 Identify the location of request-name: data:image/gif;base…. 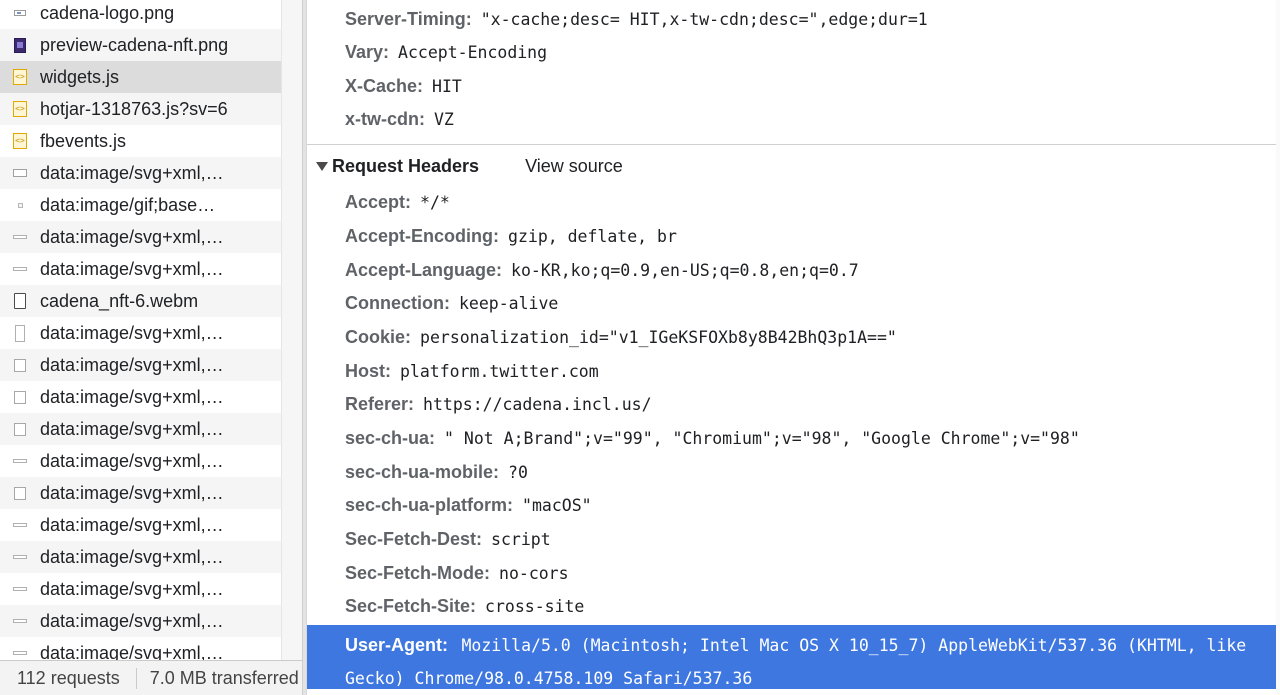
(128, 204).